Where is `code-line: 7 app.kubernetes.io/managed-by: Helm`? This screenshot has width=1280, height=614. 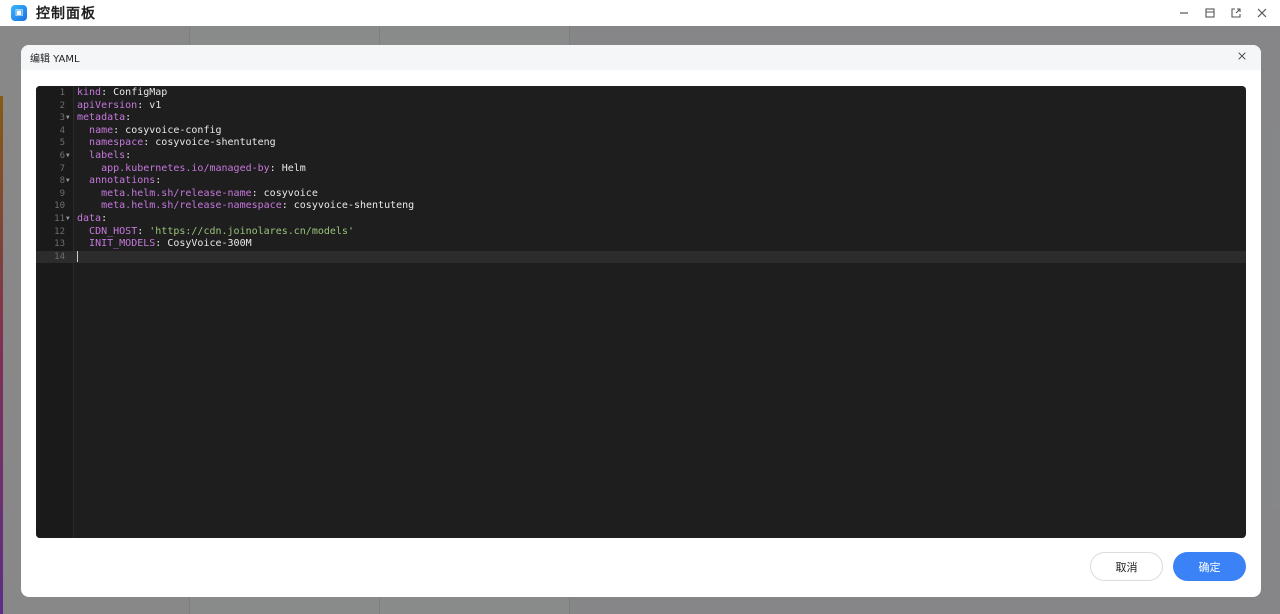 code-line: 7 app.kubernetes.io/managed-by: Helm is located at coordinates (641, 169).